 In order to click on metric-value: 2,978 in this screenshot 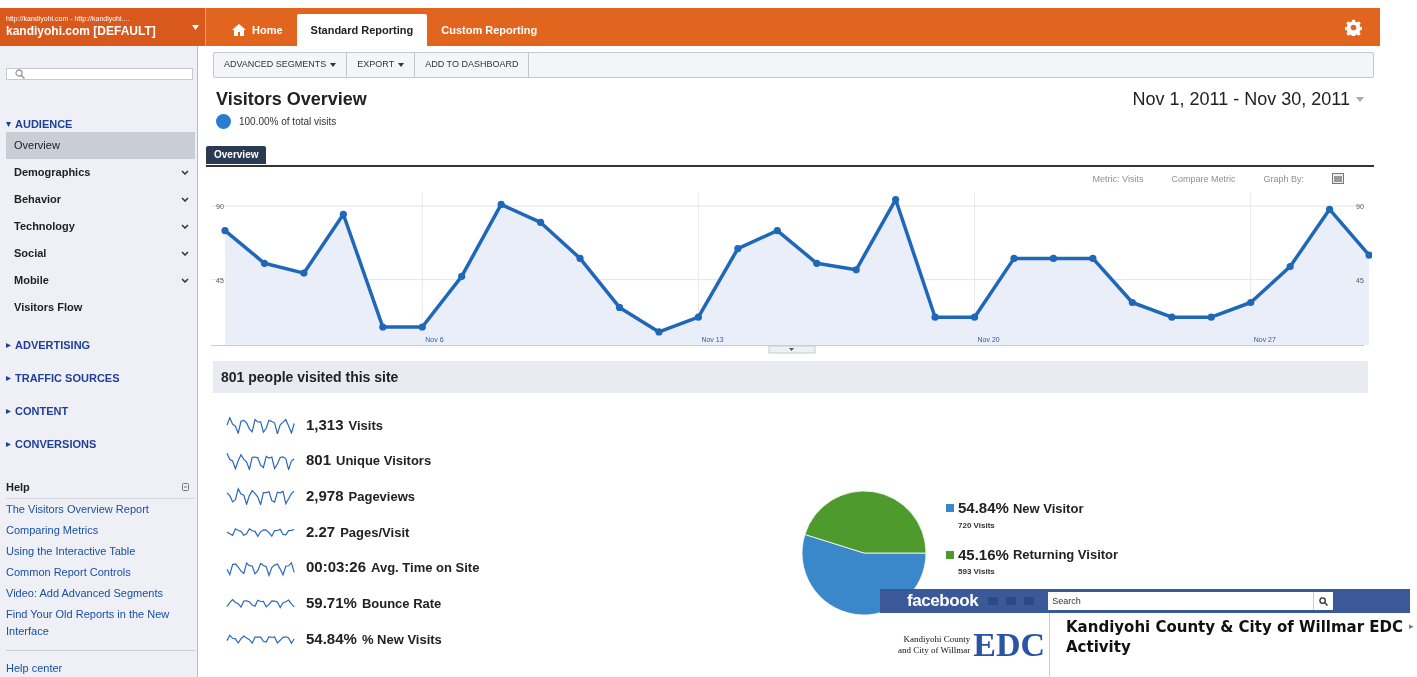, I will do `click(325, 495)`.